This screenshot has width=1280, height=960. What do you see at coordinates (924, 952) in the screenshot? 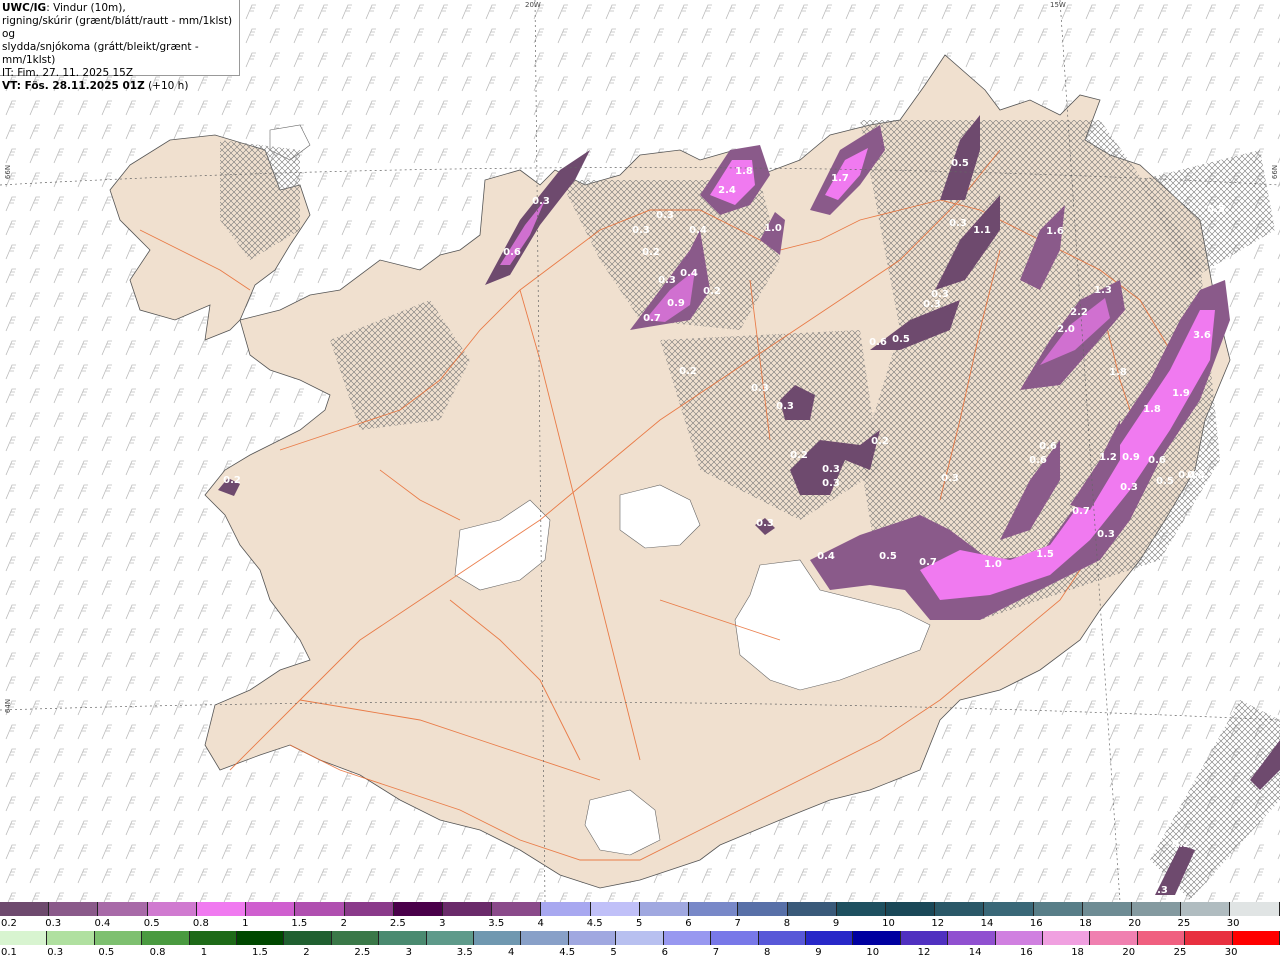
I see `legend-label: 12` at bounding box center [924, 952].